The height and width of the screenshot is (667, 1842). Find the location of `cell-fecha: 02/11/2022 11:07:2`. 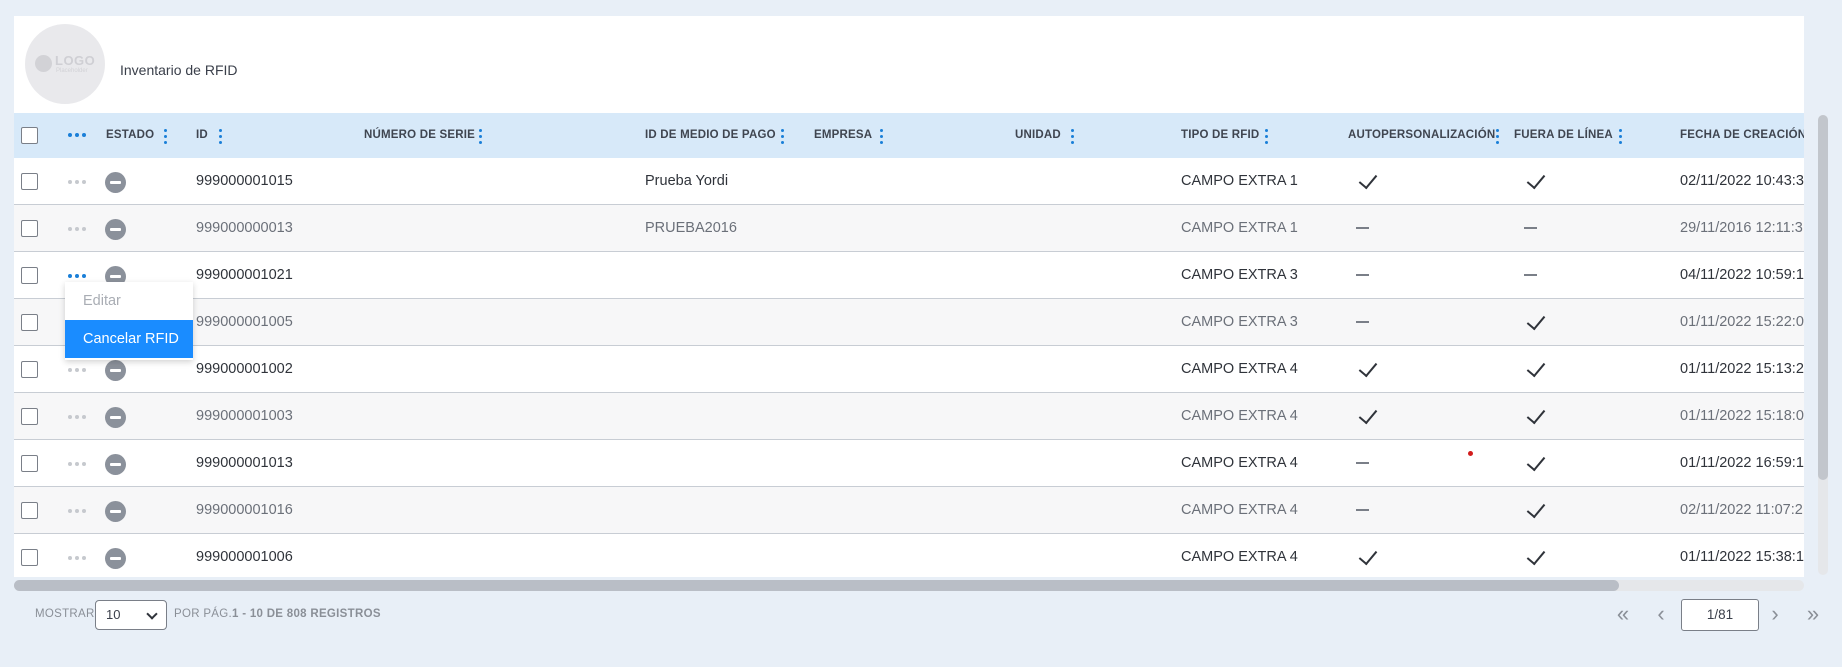

cell-fecha: 02/11/2022 11:07:2 is located at coordinates (1741, 510).